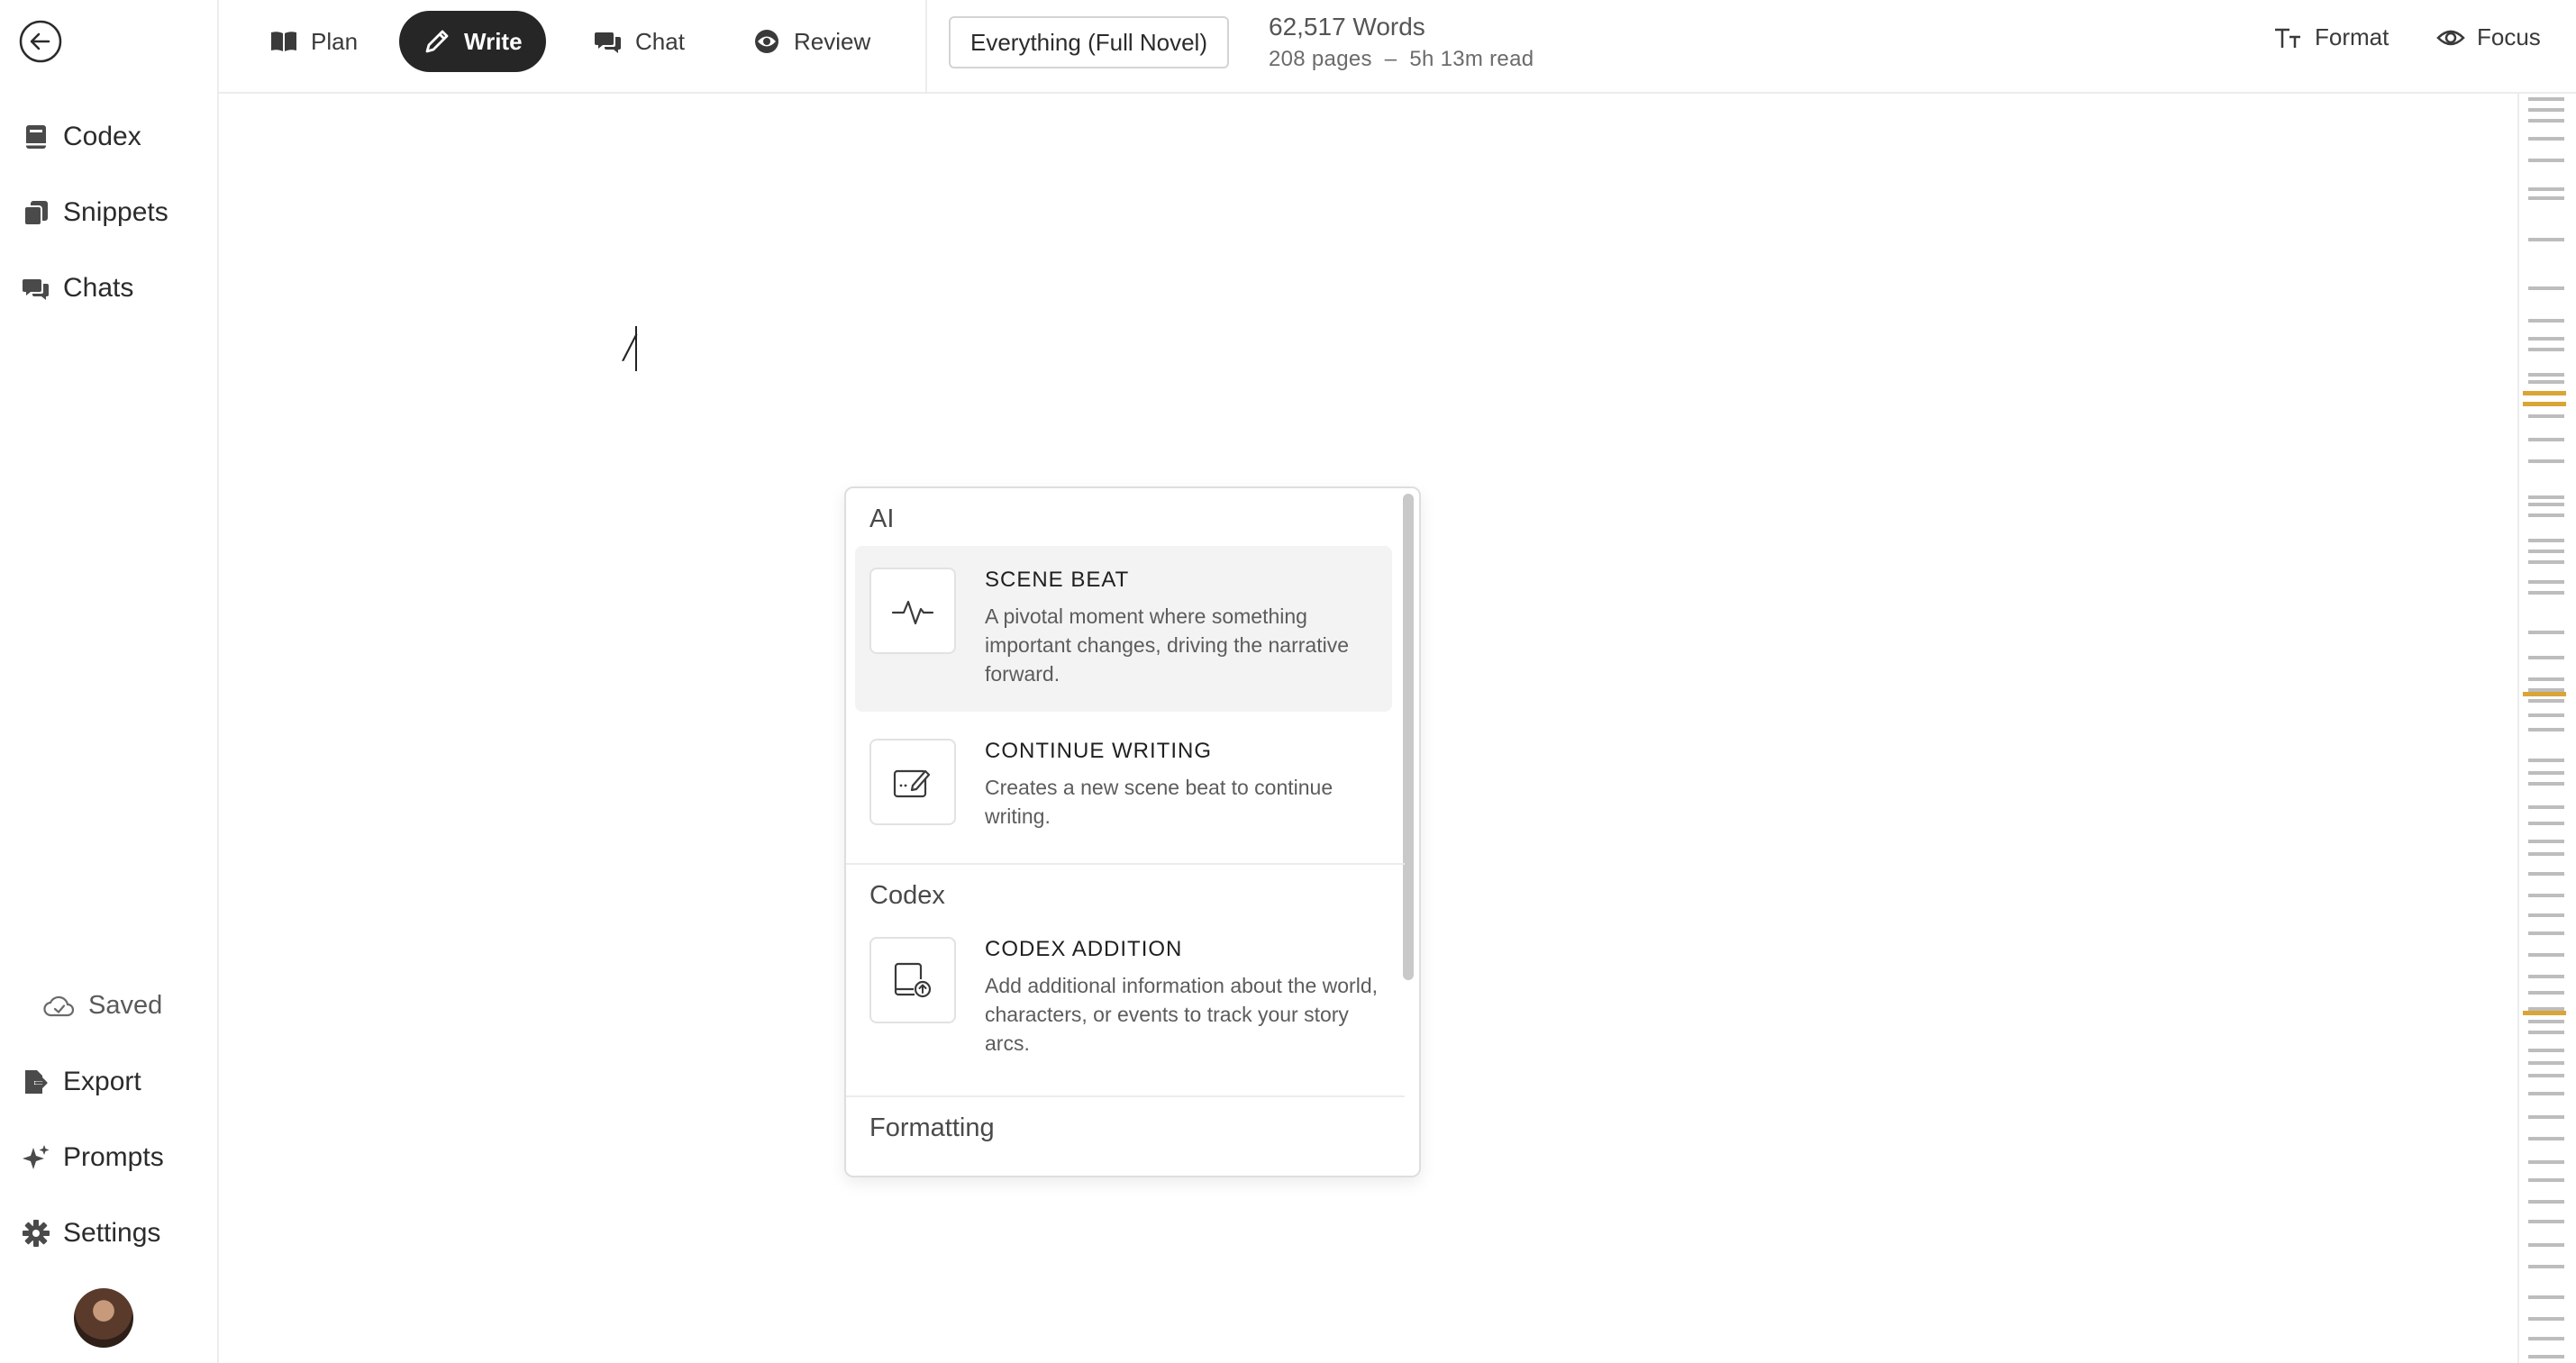  What do you see at coordinates (1408, 737) in the screenshot?
I see `menu-scrollbar` at bounding box center [1408, 737].